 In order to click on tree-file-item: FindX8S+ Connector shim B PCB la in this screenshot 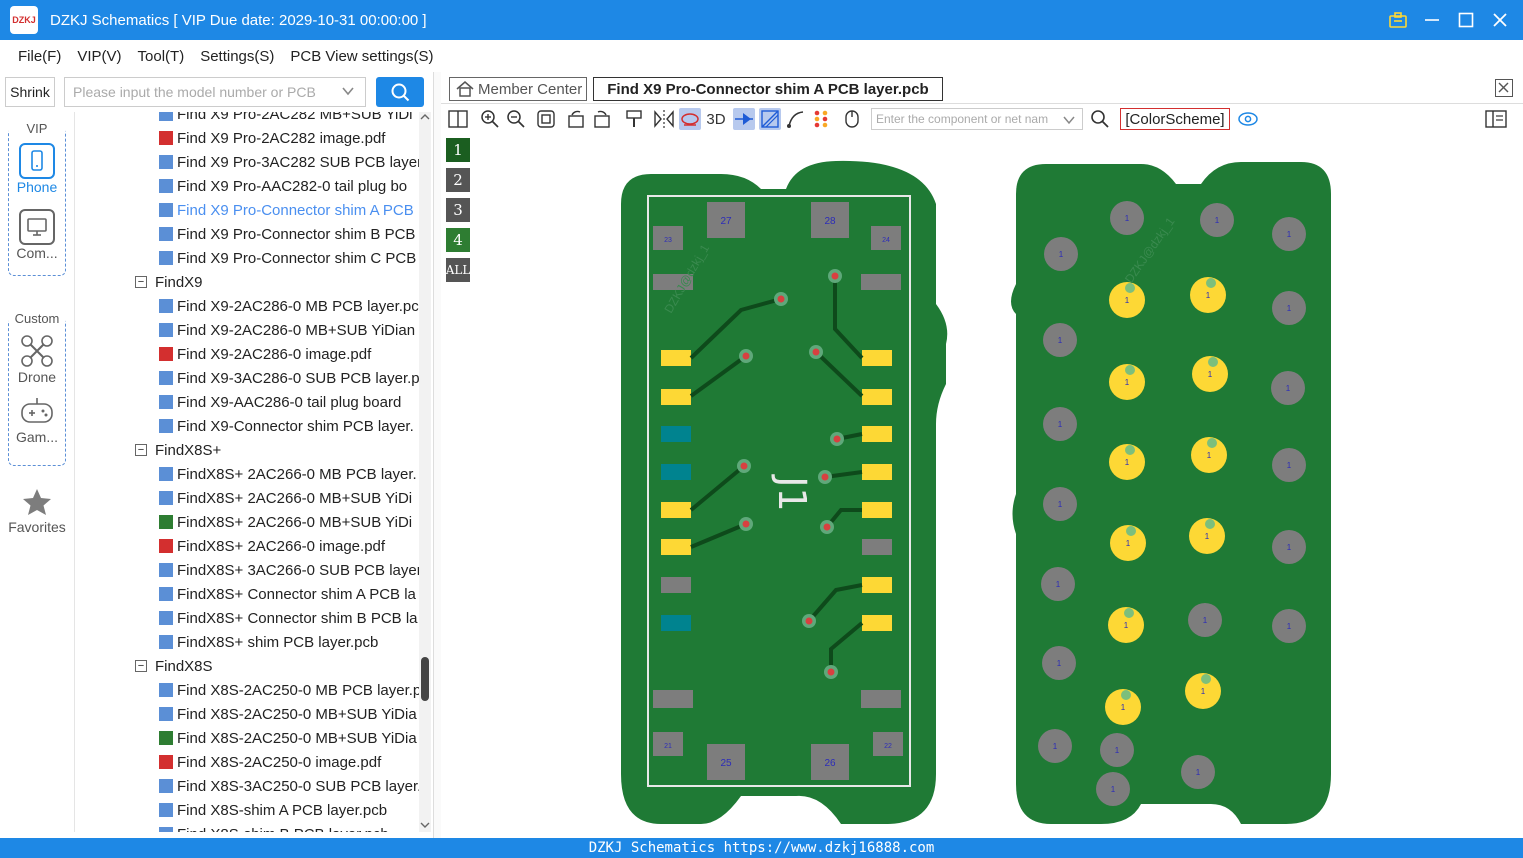, I will do `click(288, 618)`.